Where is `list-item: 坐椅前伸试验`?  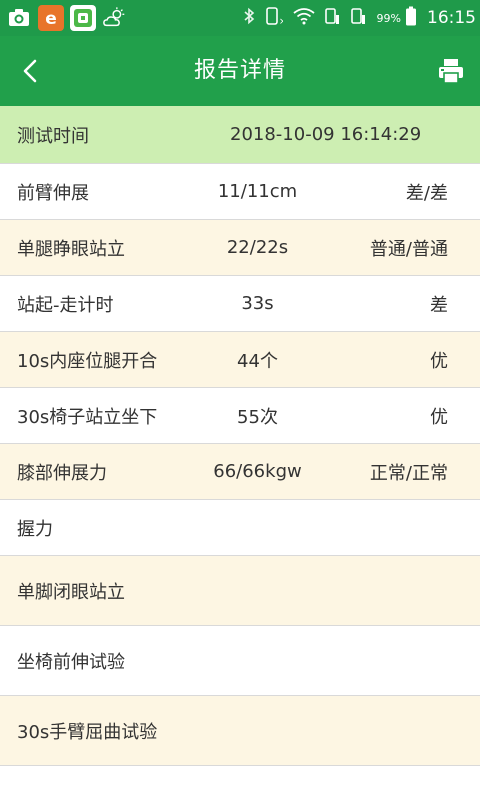 list-item: 坐椅前伸试验 is located at coordinates (240, 661).